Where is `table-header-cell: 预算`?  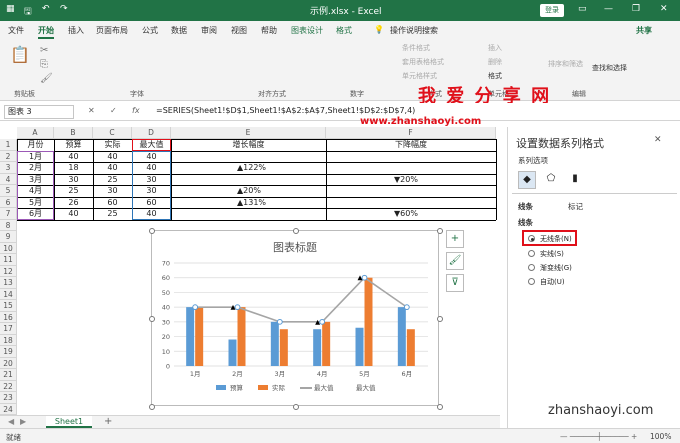 table-header-cell: 预算 is located at coordinates (73, 145).